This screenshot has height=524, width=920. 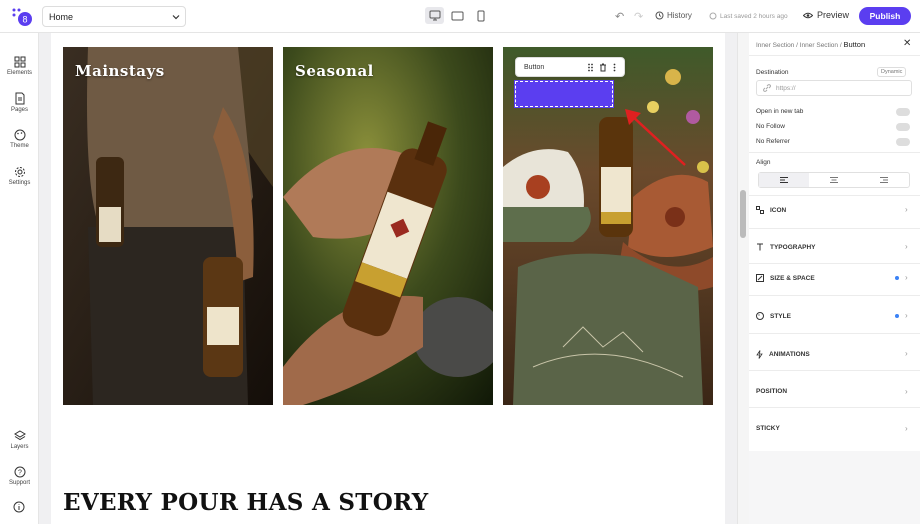 I want to click on info-icon, so click(x=19, y=507).